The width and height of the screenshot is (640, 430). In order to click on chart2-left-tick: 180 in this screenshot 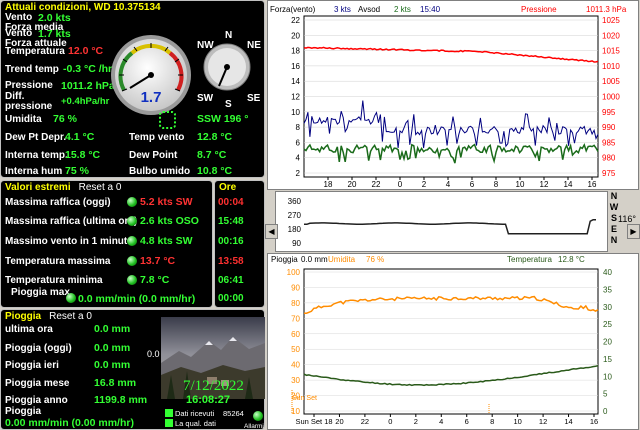, I will do `click(295, 229)`.